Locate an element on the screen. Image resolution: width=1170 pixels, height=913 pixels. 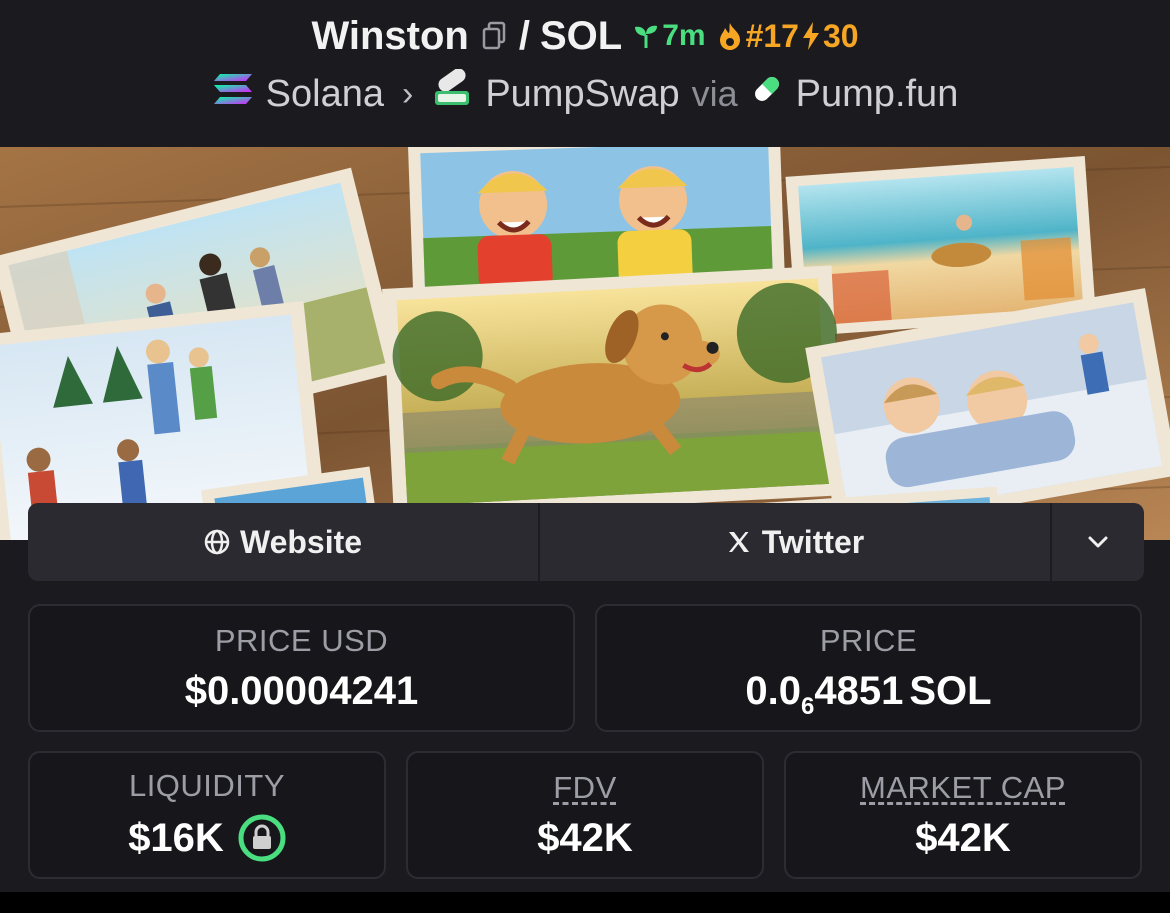
price-native-unit: SOL is located at coordinates (950, 690).